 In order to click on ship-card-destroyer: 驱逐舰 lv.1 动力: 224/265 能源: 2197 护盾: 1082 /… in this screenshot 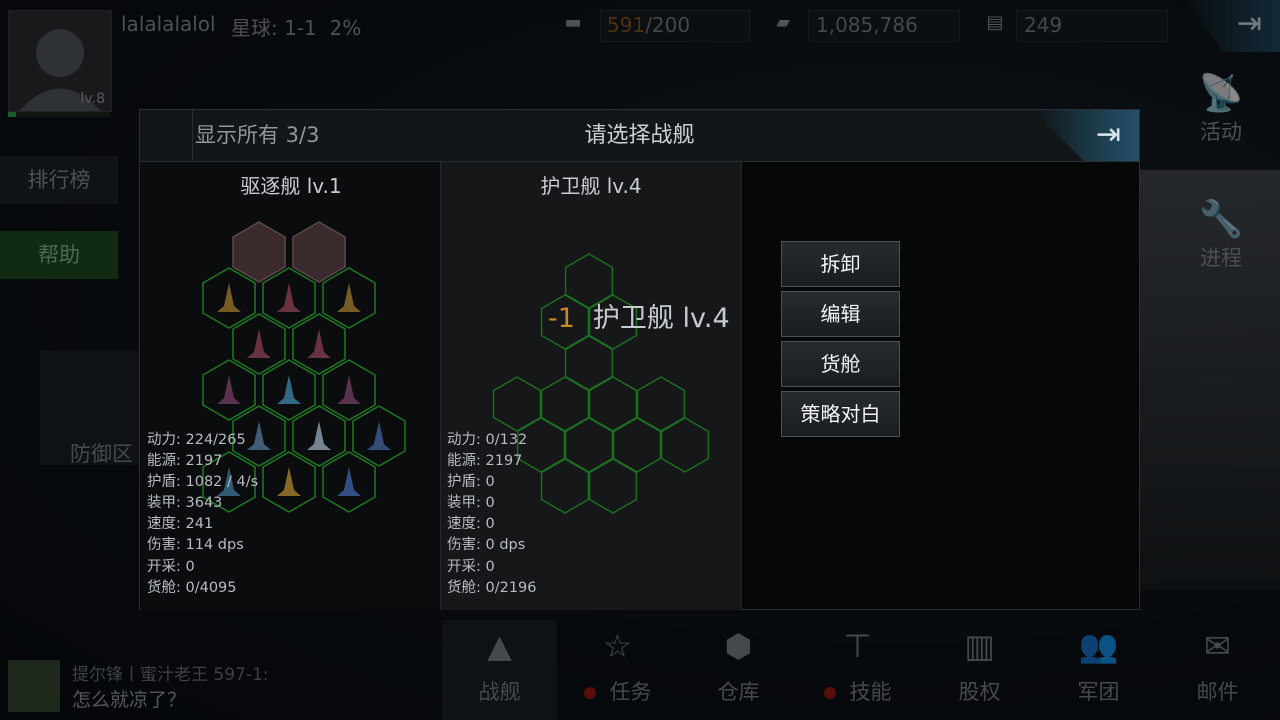, I will do `click(291, 386)`.